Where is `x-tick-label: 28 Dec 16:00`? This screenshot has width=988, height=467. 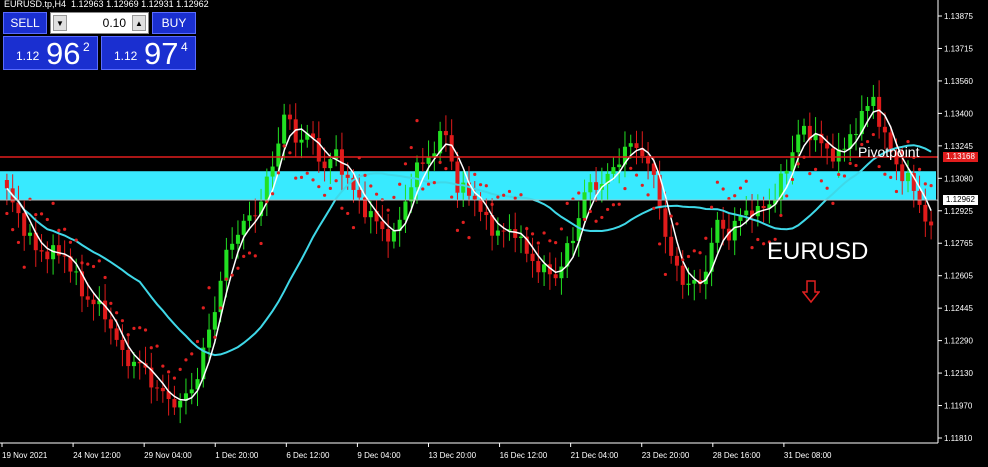 x-tick-label: 28 Dec 16:00 is located at coordinates (737, 455).